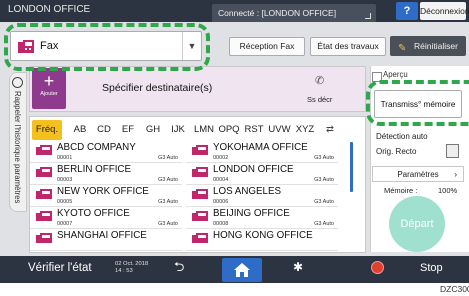  I want to click on tab-lmn: LMN, so click(204, 130).